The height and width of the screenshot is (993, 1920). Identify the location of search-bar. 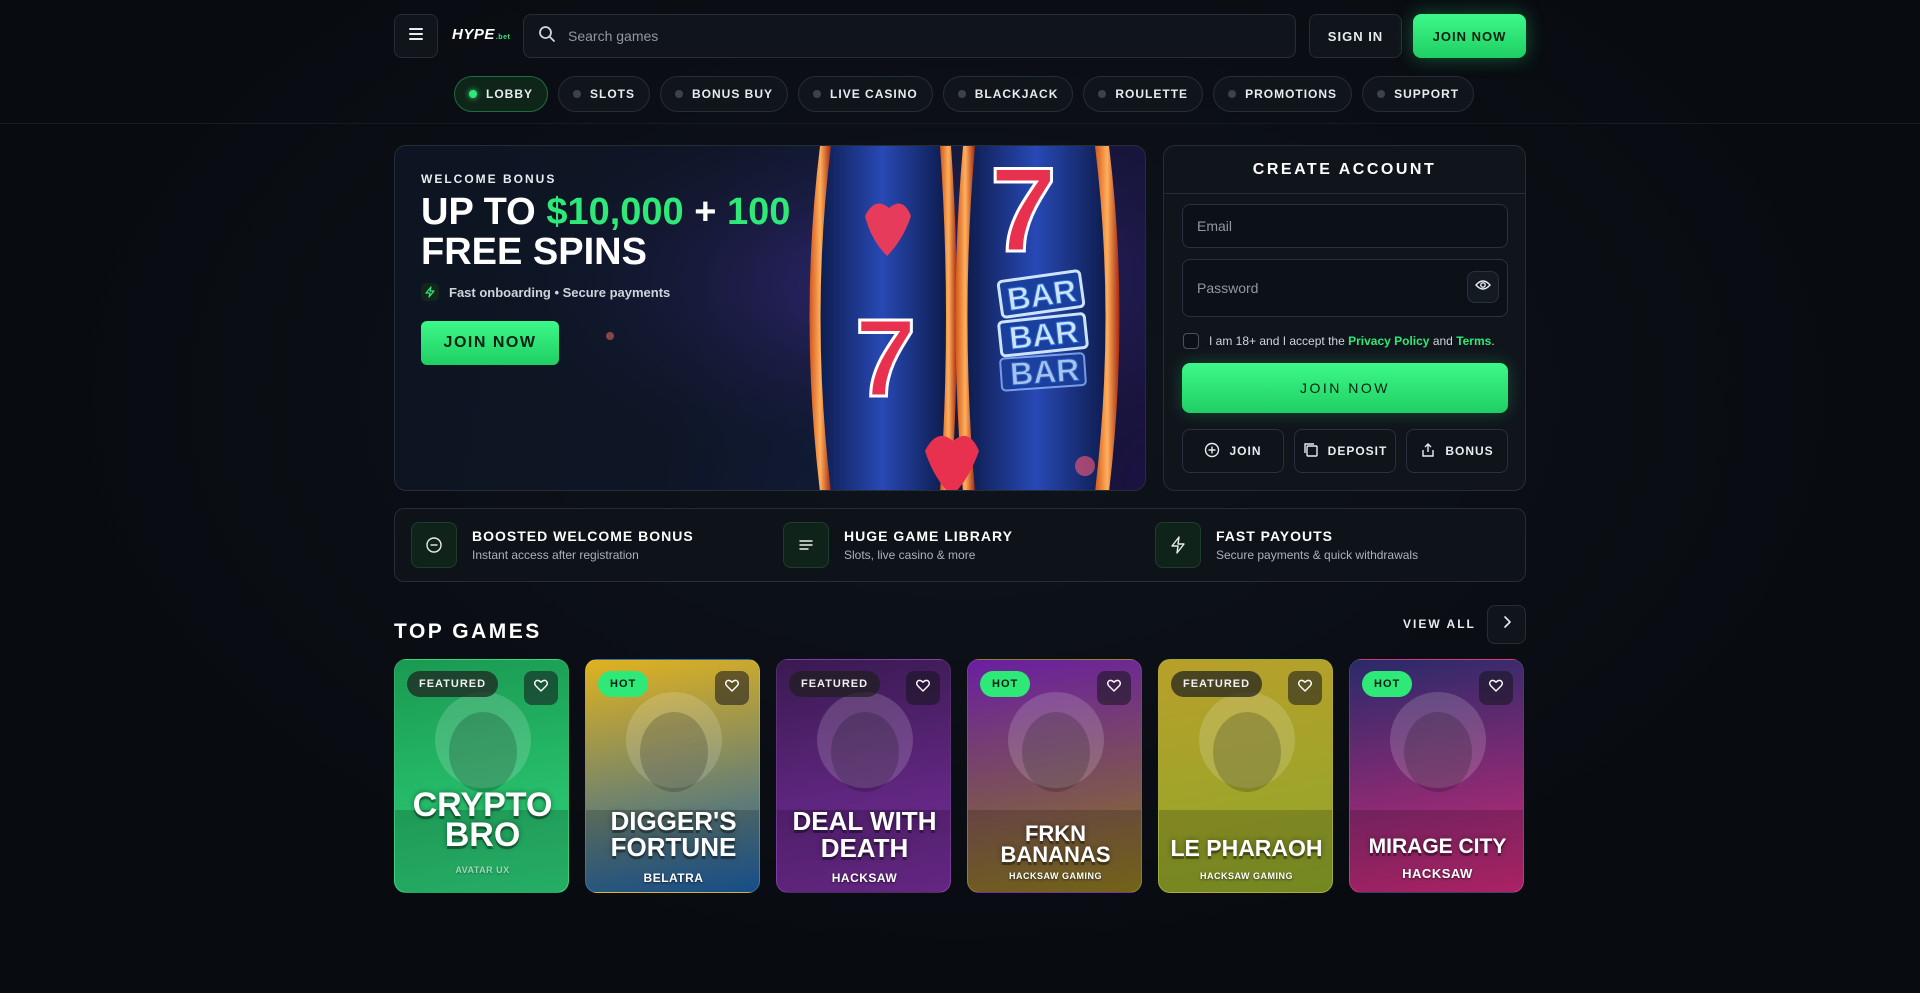
(909, 36).